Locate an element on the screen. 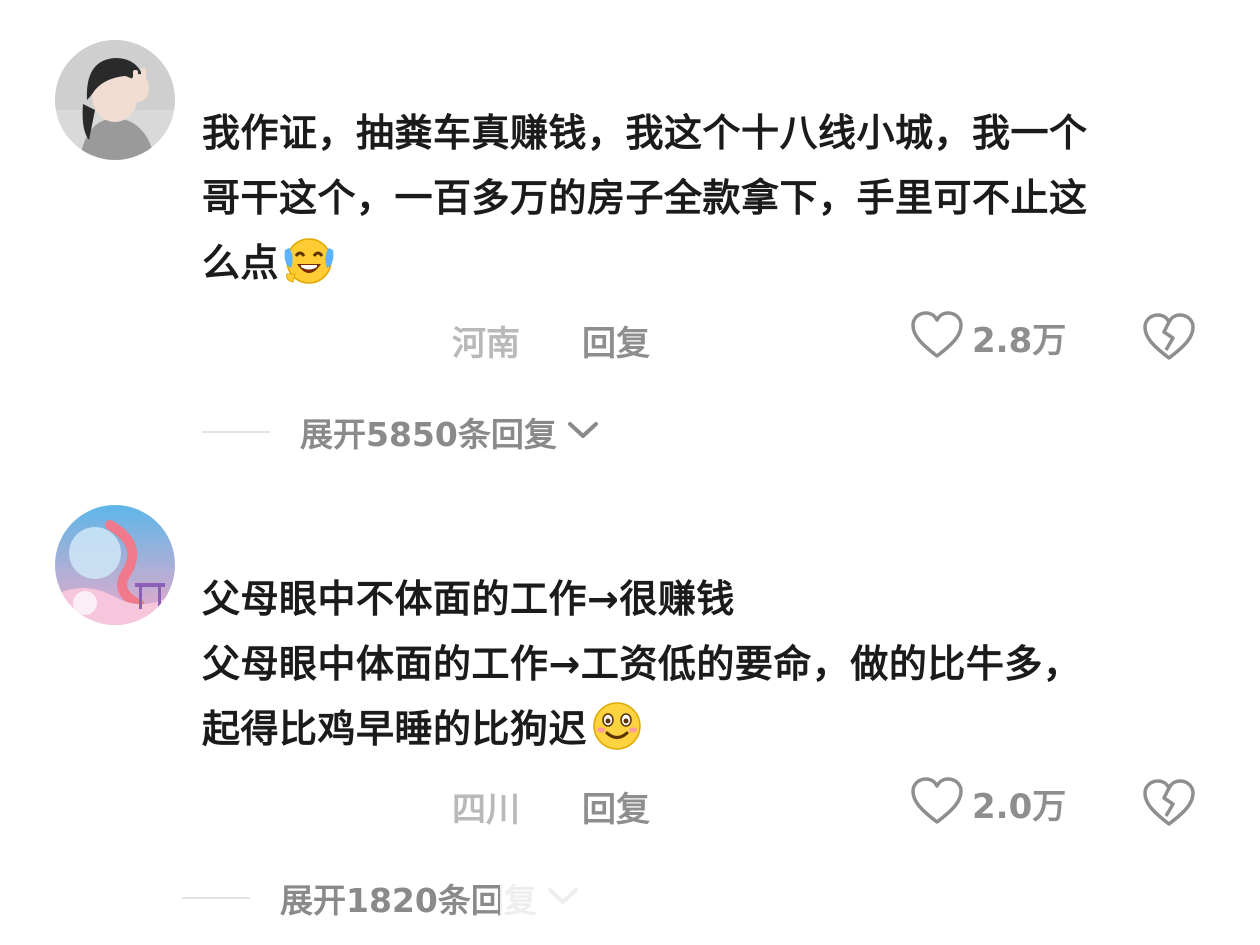 The width and height of the screenshot is (1260, 945). comment-line: 么点 is located at coordinates (707, 268).